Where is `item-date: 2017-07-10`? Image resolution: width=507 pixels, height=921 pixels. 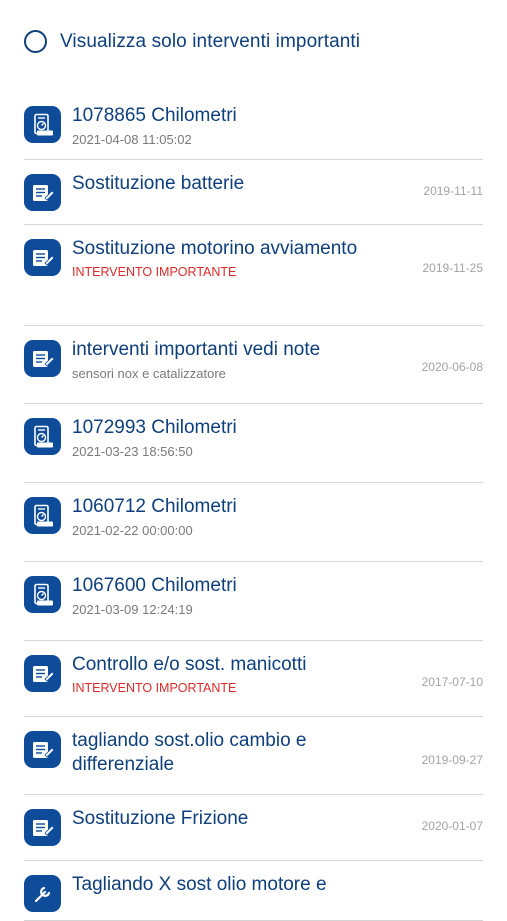 item-date: 2017-07-10 is located at coordinates (452, 682).